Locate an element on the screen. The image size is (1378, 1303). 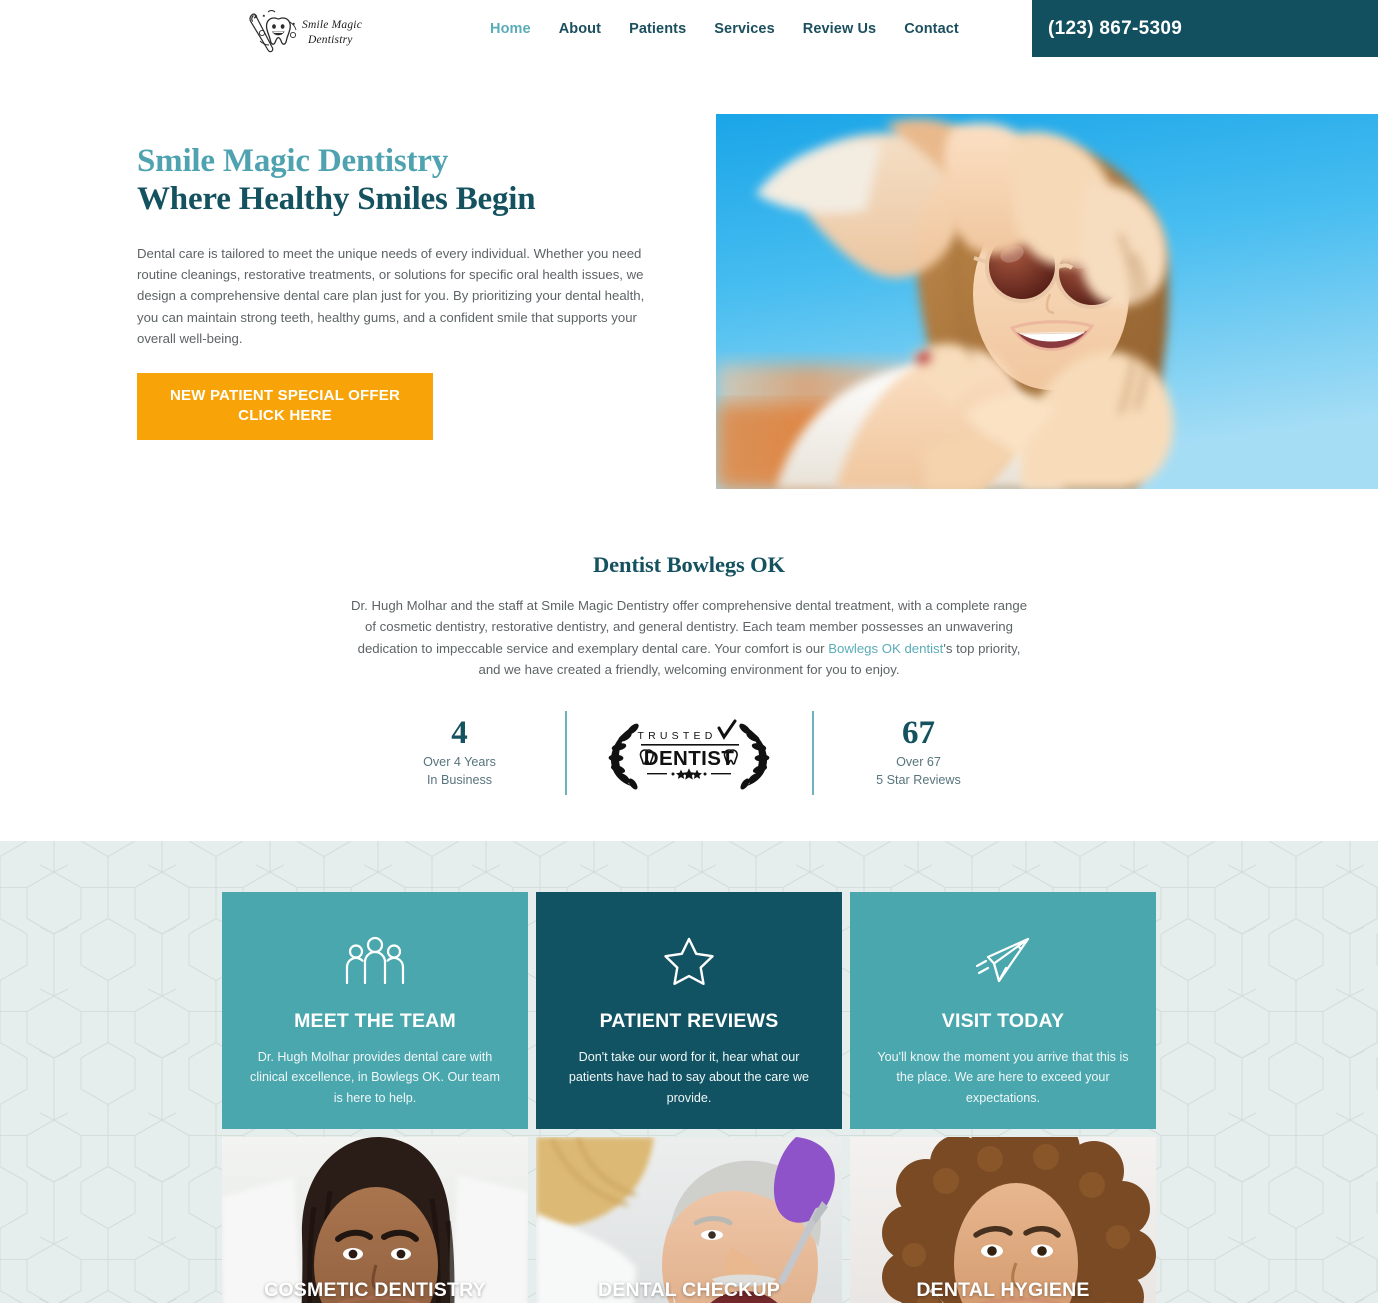
trusted-dentist-badge: TRUSTED DENTIST is located at coordinates (689, 753).